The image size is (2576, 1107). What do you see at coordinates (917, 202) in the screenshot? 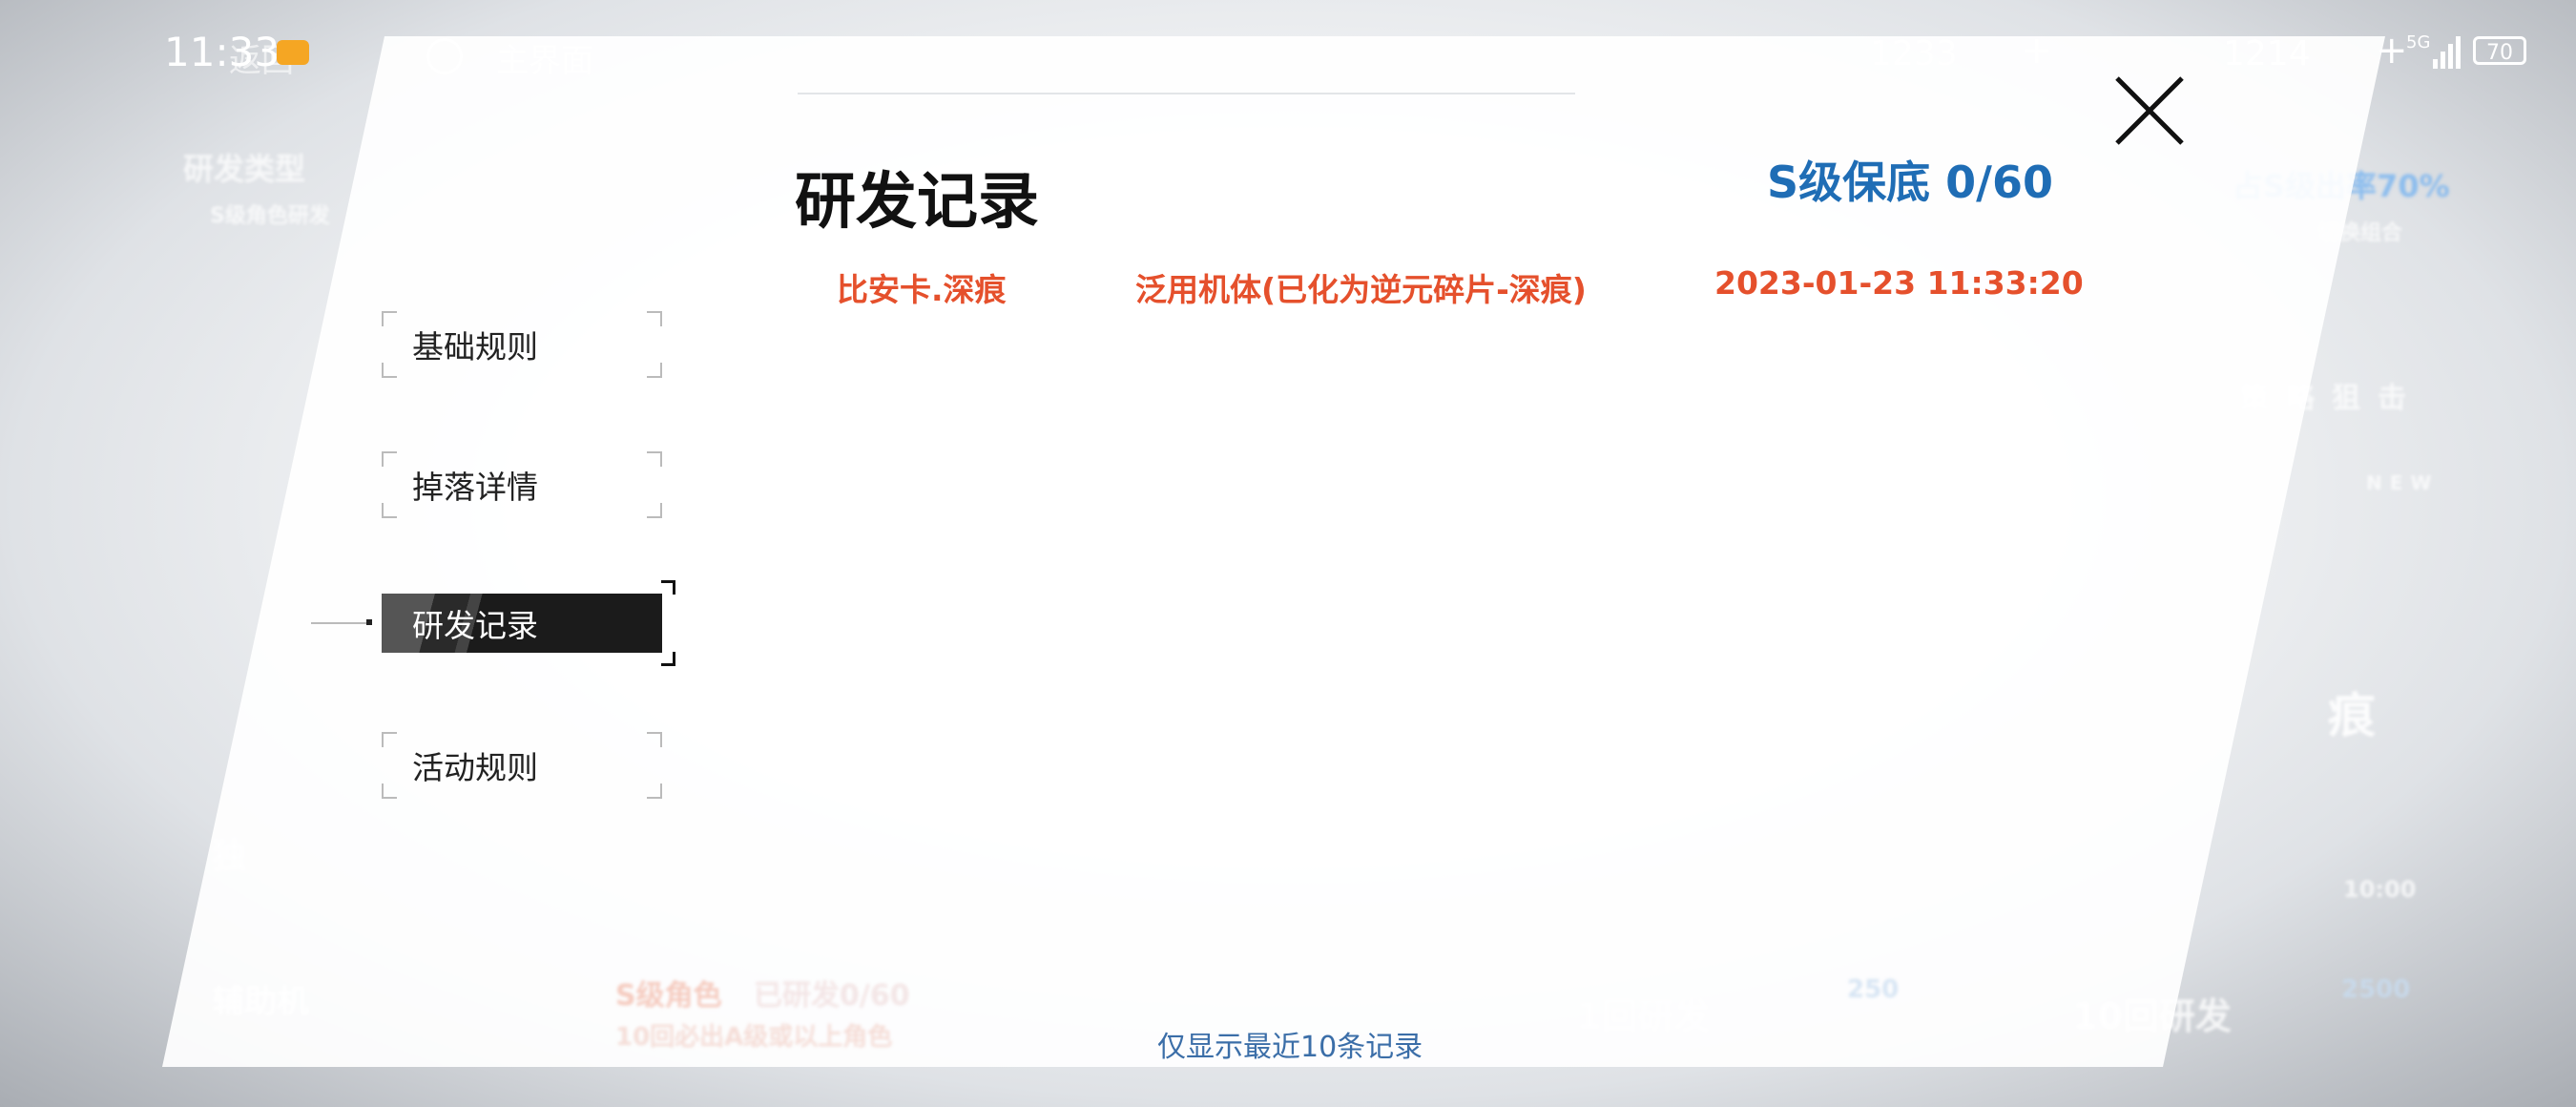
I see `page-title: 研发记录` at bounding box center [917, 202].